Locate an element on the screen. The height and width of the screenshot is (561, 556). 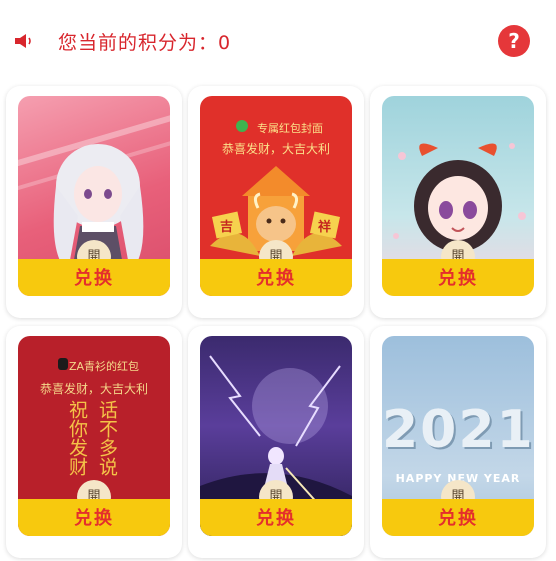
year-text: 2021 is located at coordinates (458, 430).